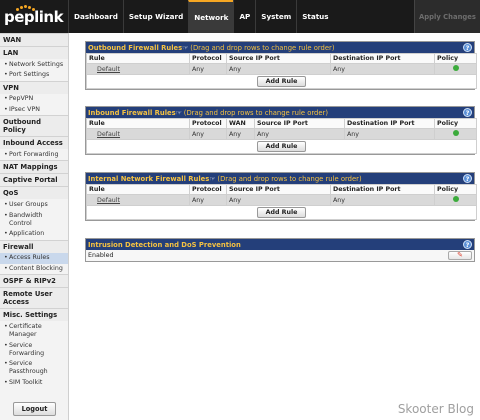 This screenshot has height=420, width=480. What do you see at coordinates (34, 87) in the screenshot?
I see `sidebar-section-vpn: VPN` at bounding box center [34, 87].